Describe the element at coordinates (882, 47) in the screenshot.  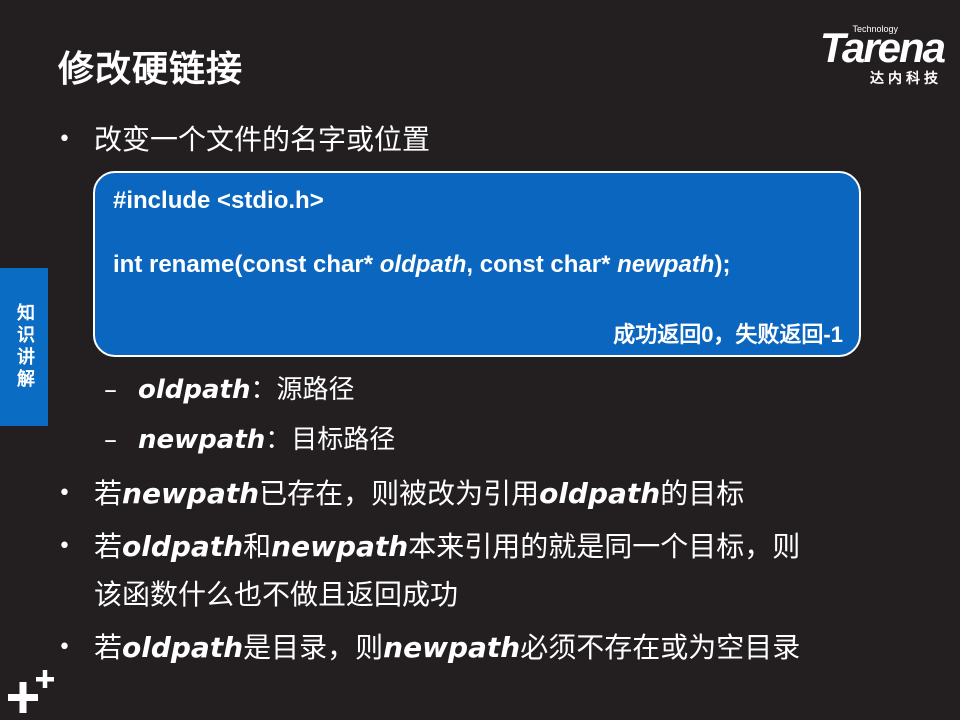
I see `logo-wordmark: Tarena` at that location.